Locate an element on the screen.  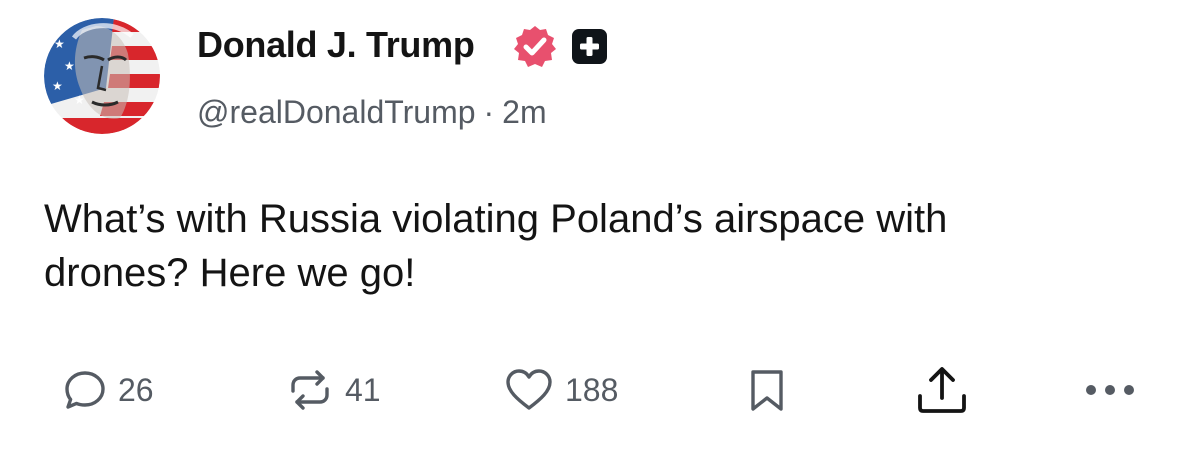
like-count: 188 is located at coordinates (592, 389).